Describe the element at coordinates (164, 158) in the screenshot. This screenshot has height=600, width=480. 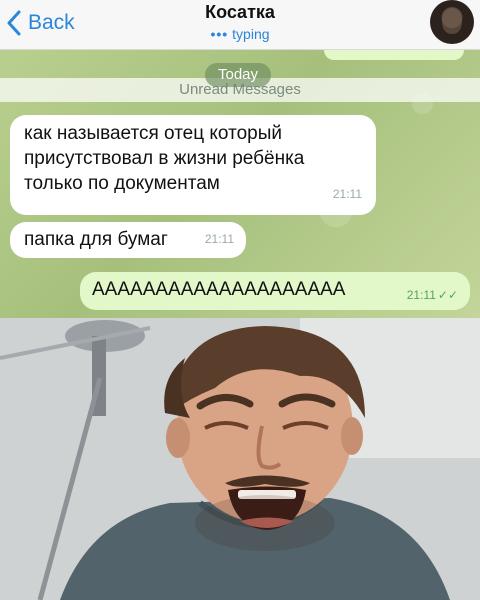
I see `message-line: присутствовал в жизни ребёнка` at that location.